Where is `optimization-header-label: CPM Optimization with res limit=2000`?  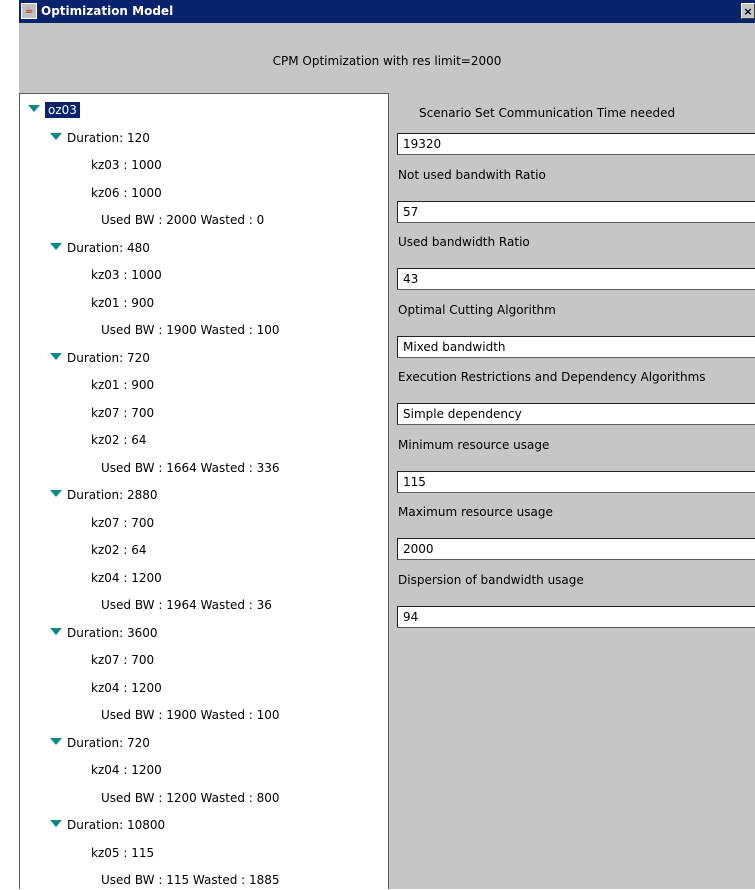 optimization-header-label: CPM Optimization with res limit=2000 is located at coordinates (387, 61).